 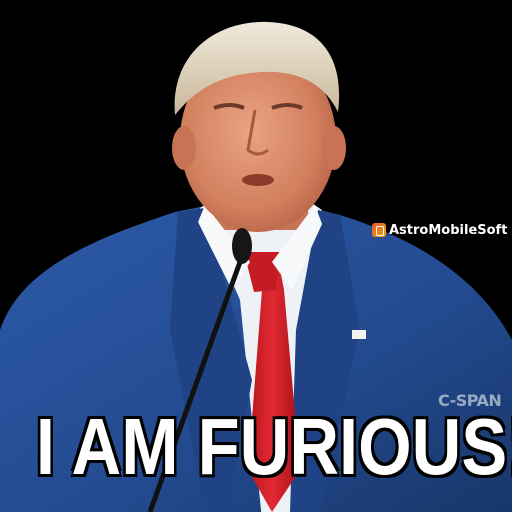 I want to click on watermark-text: AstroMobileSoft, so click(x=448, y=230).